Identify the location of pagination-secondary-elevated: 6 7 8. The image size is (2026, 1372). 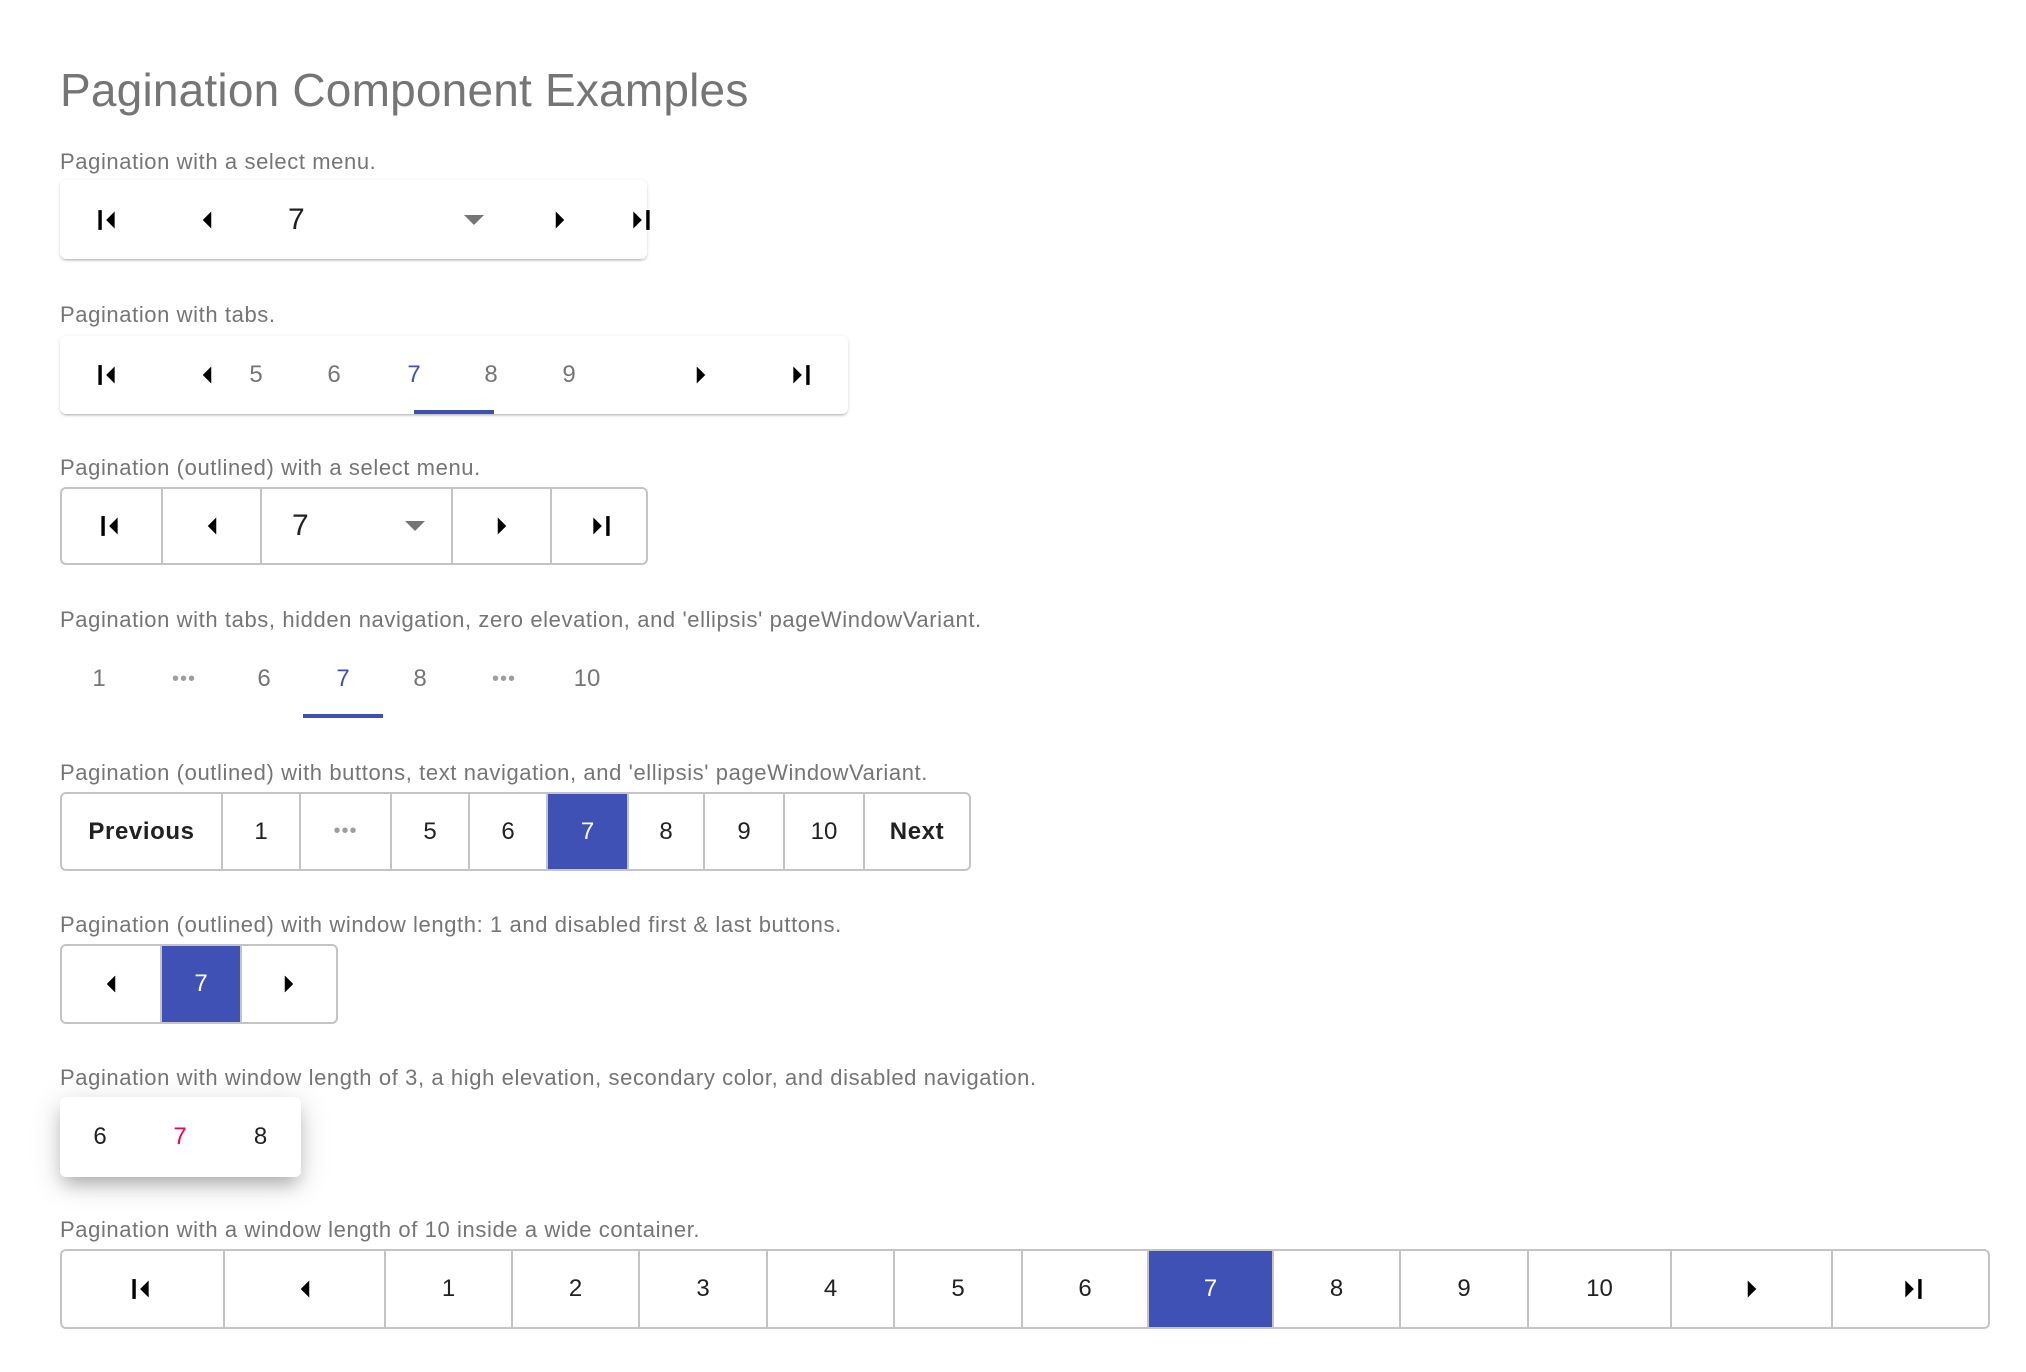
(180, 1137).